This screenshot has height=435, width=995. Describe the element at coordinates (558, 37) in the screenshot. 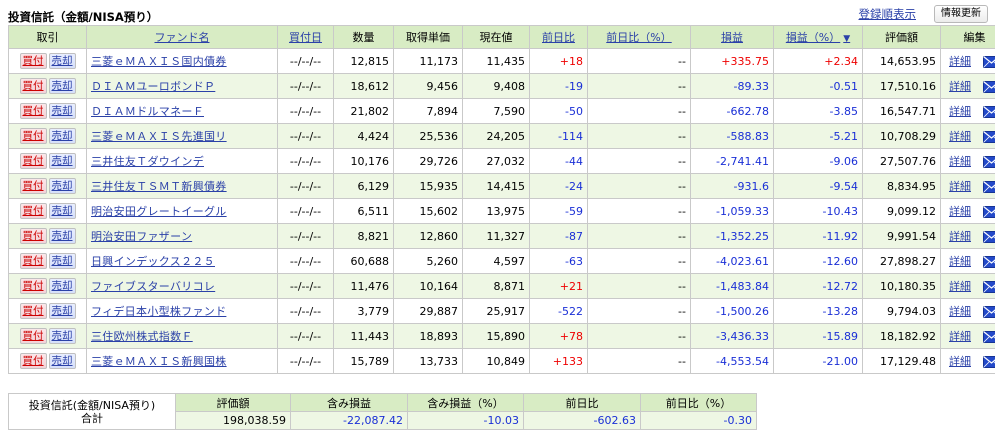

I see `col-day-change: 前日比` at that location.